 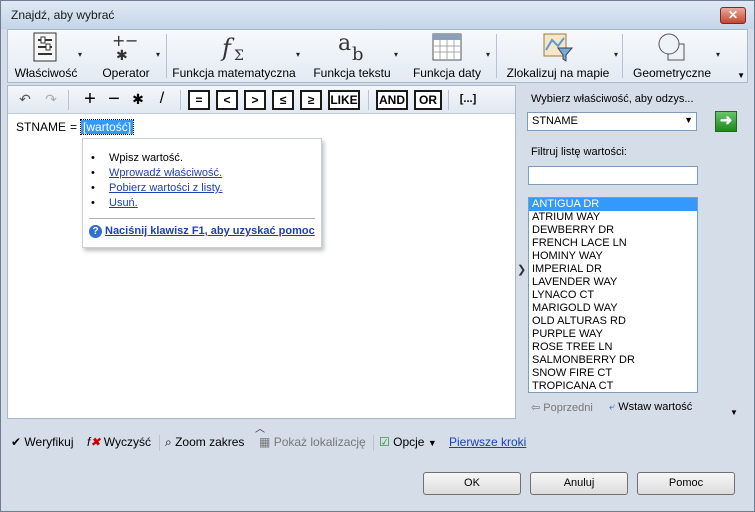 What do you see at coordinates (165, 173) in the screenshot?
I see `enter-property-link: Wprowadź właściwość.` at bounding box center [165, 173].